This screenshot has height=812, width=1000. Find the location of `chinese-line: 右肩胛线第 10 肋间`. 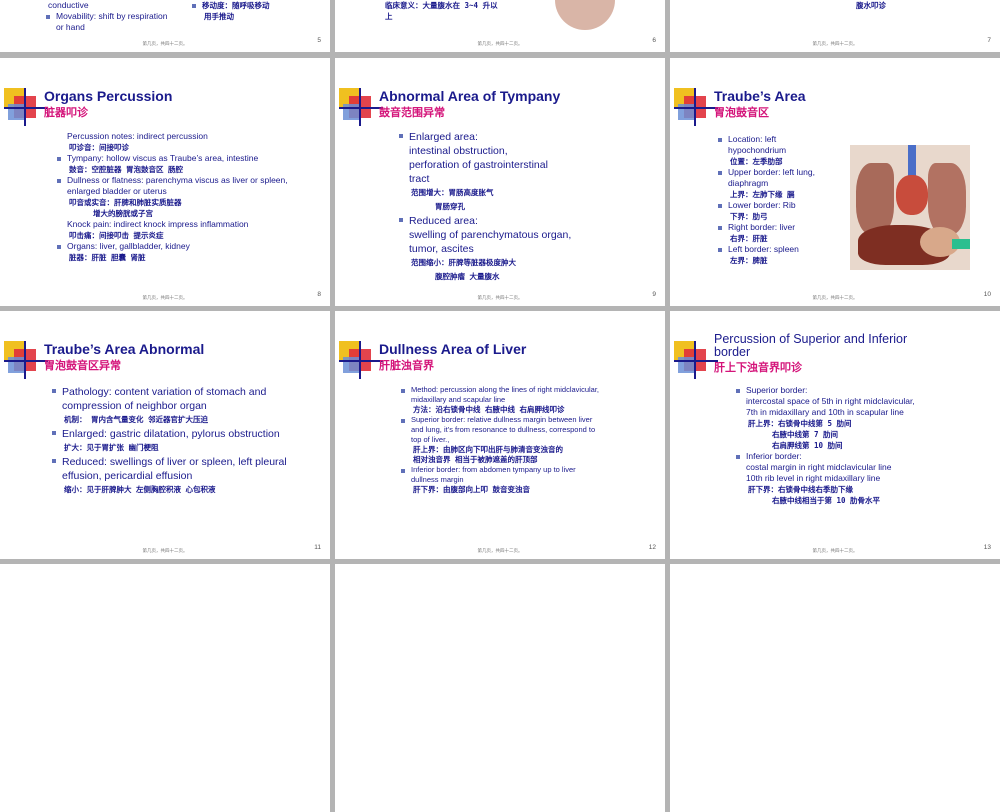

chinese-line: 右肩胛线第 10 肋间 is located at coordinates (807, 445).